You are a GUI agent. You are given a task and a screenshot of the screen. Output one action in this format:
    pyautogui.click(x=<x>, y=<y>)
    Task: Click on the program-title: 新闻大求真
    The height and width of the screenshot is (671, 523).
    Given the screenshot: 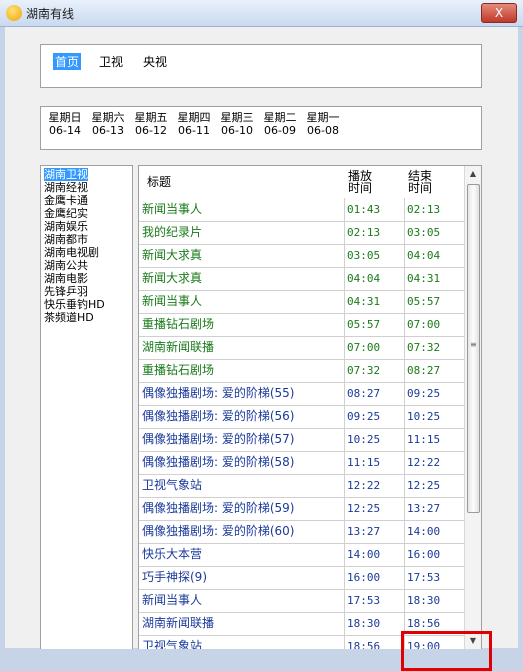 What is the action you would take?
    pyautogui.click(x=172, y=255)
    